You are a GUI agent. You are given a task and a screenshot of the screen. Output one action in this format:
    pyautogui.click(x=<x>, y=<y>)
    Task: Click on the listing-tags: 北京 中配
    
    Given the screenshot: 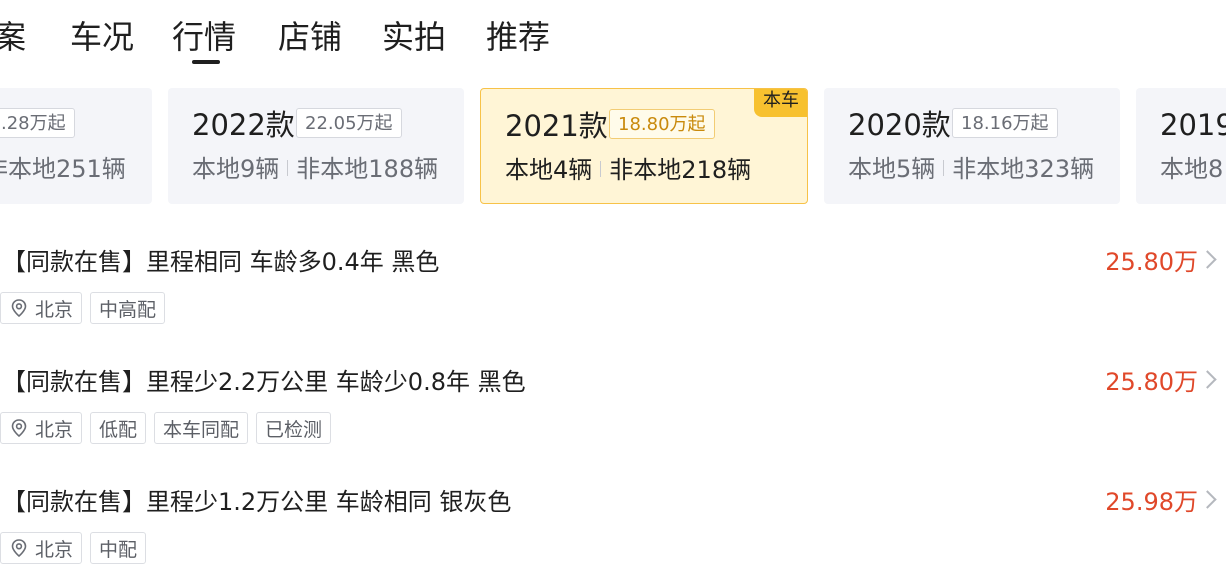 What is the action you would take?
    pyautogui.click(x=73, y=548)
    